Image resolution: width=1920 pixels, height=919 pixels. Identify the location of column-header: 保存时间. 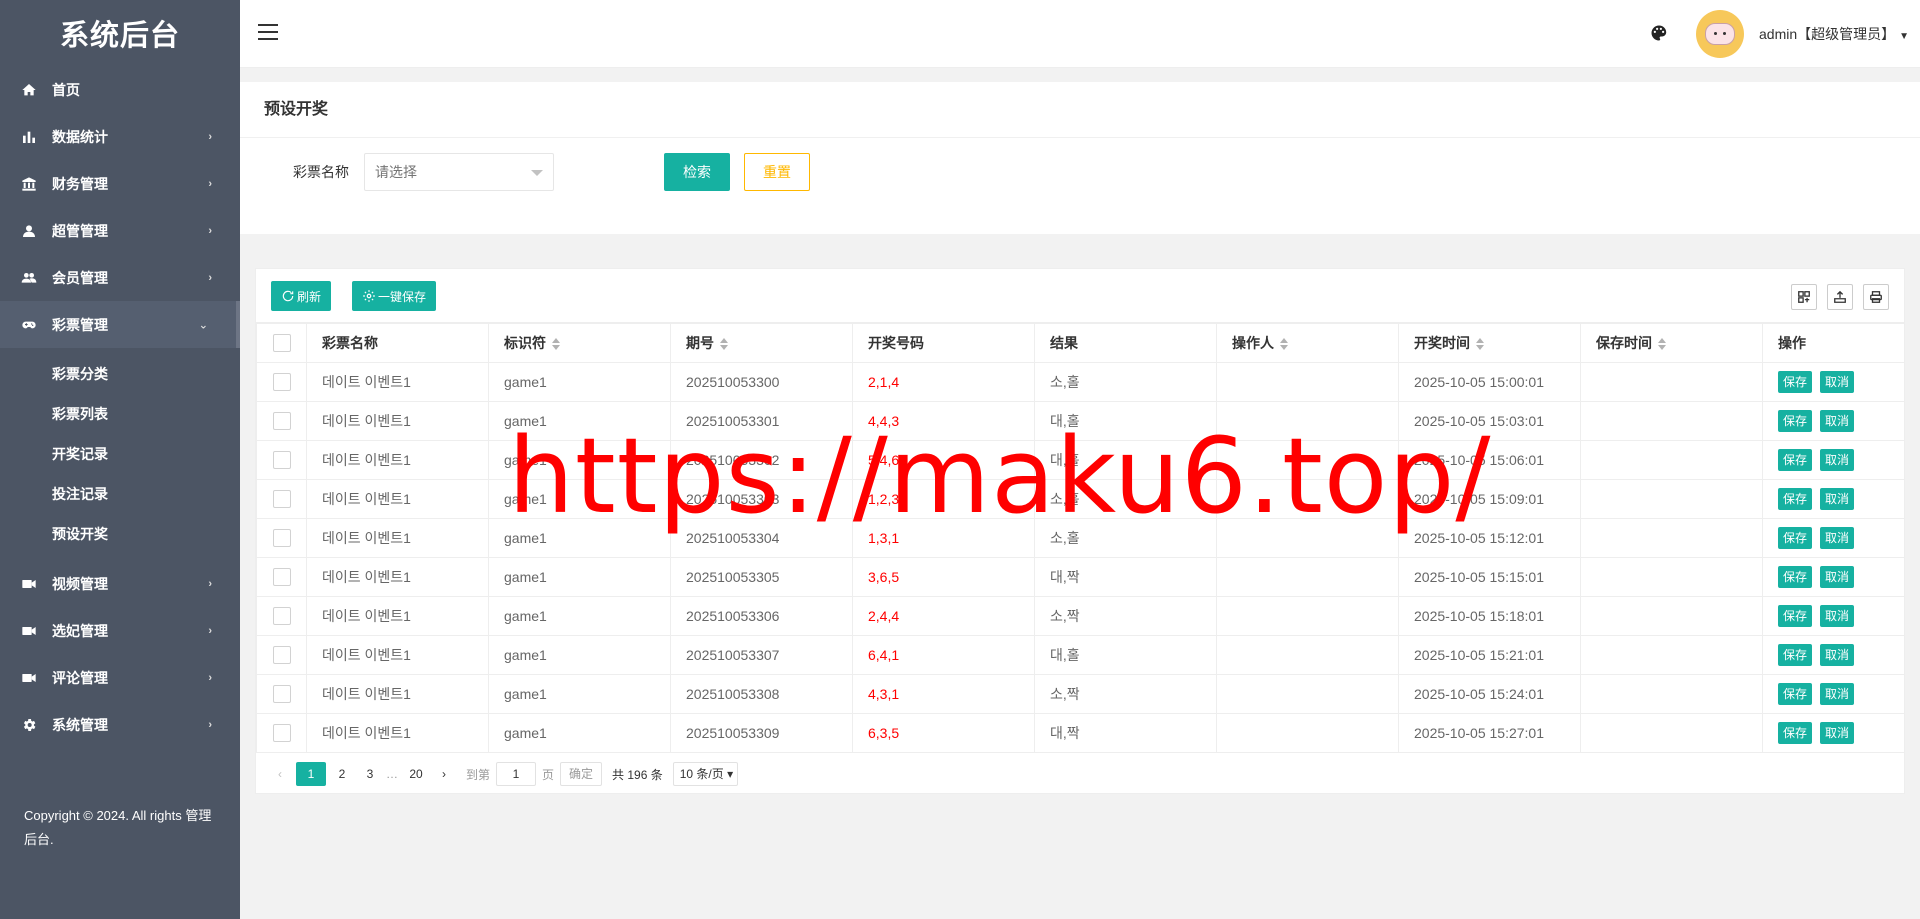
(1671, 343).